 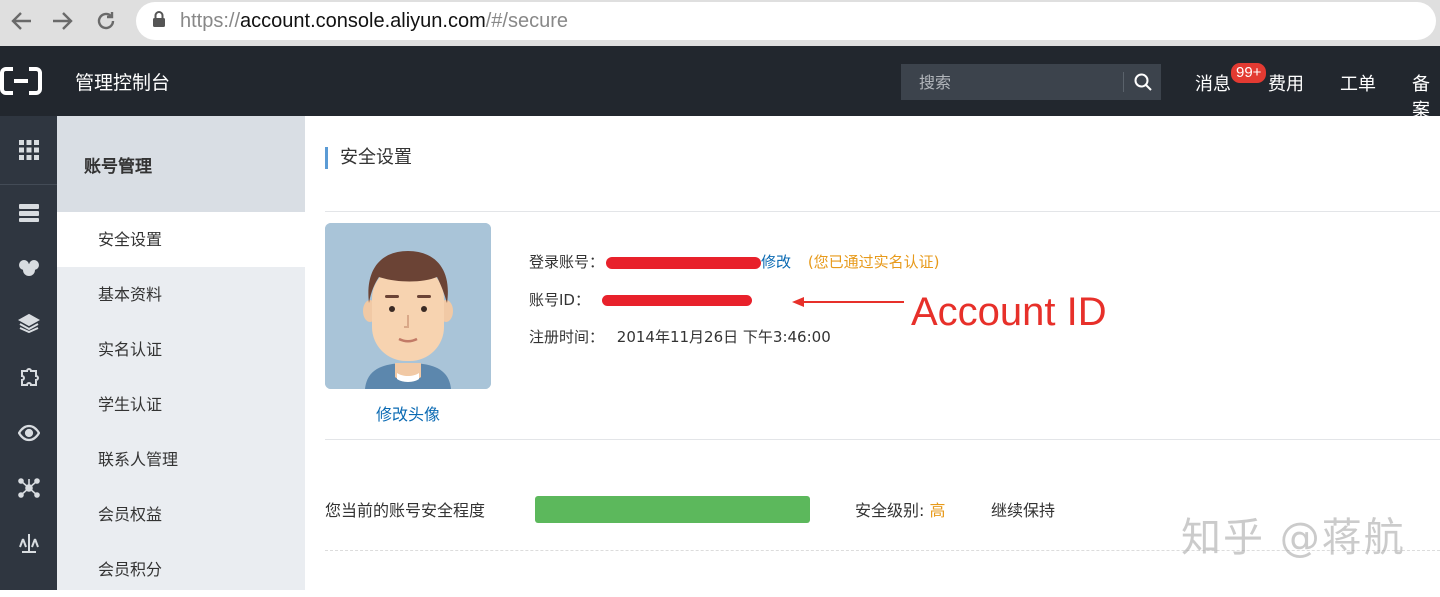 What do you see at coordinates (1293, 538) in the screenshot?
I see `watermark: 知乎 @蒋航` at bounding box center [1293, 538].